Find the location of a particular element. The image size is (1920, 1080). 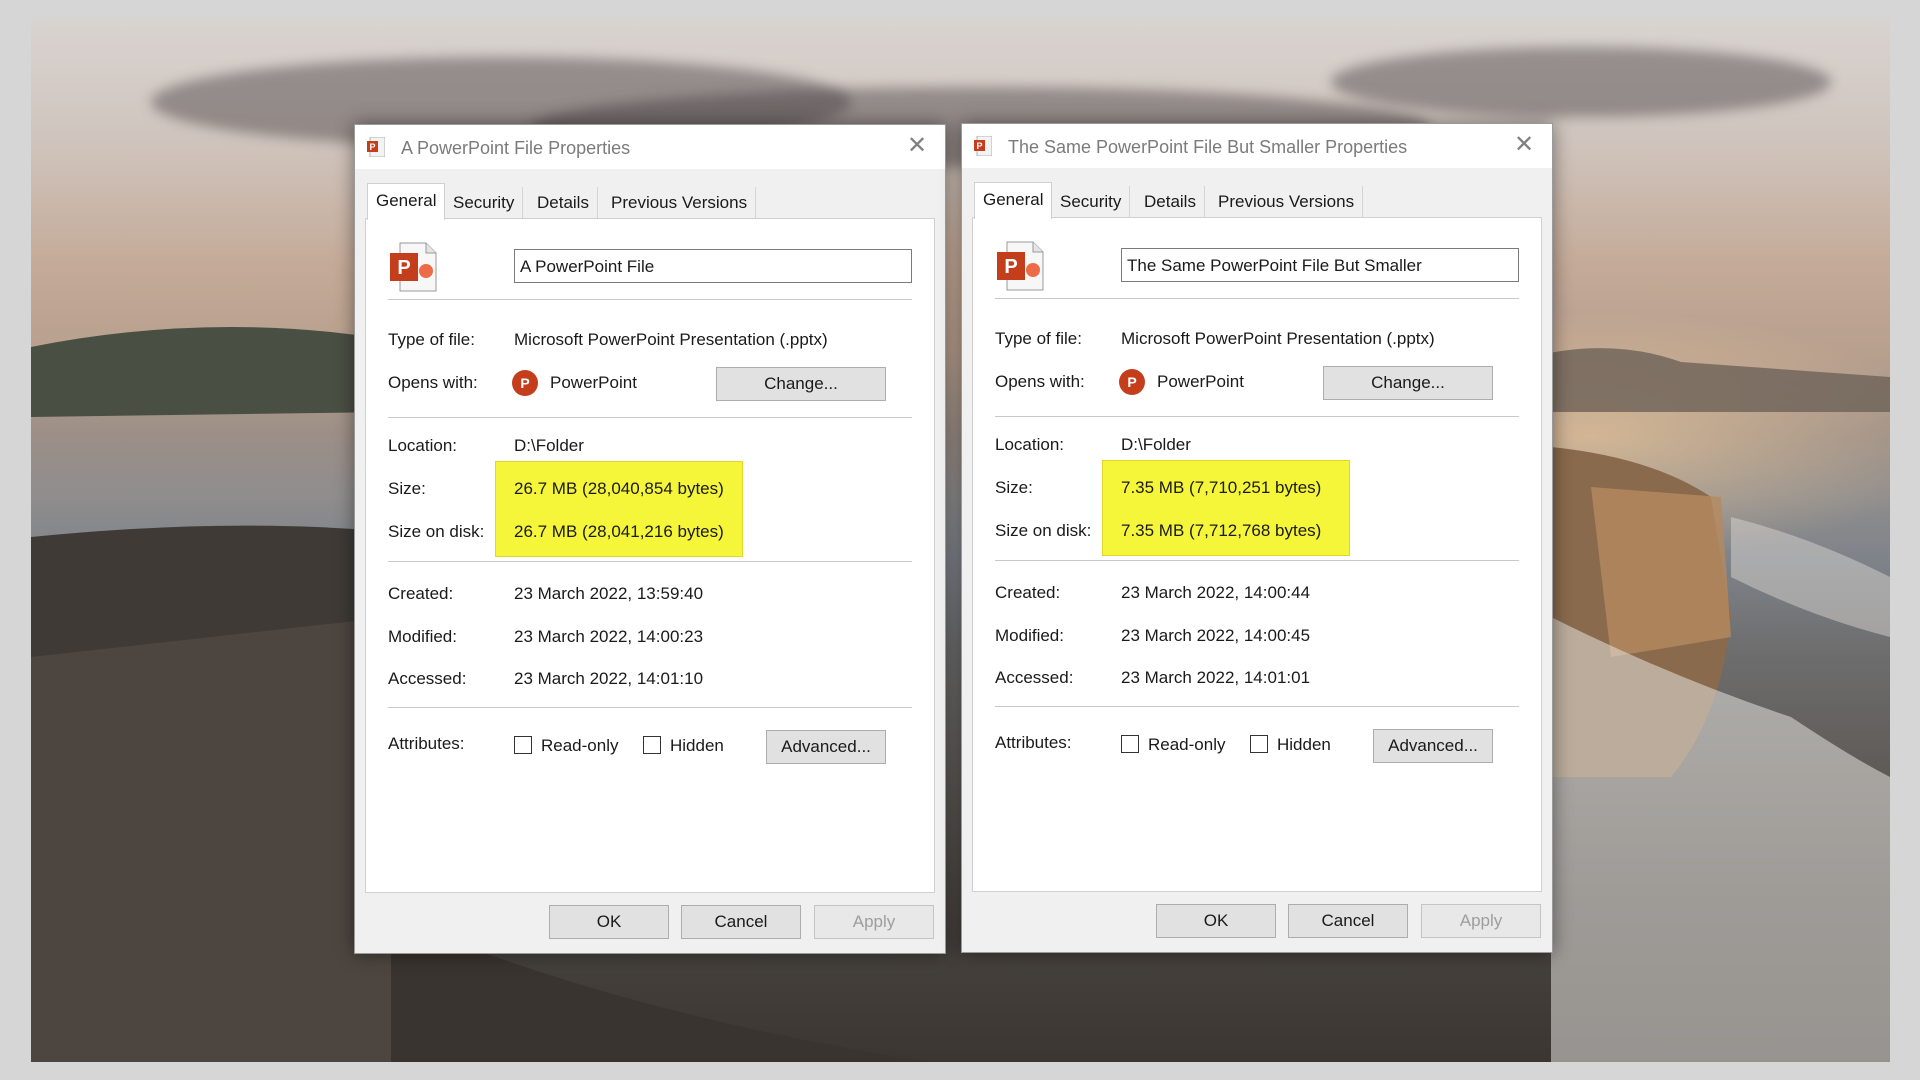

accessed-value: 23 March 2022, 14:01:10 is located at coordinates (609, 678).